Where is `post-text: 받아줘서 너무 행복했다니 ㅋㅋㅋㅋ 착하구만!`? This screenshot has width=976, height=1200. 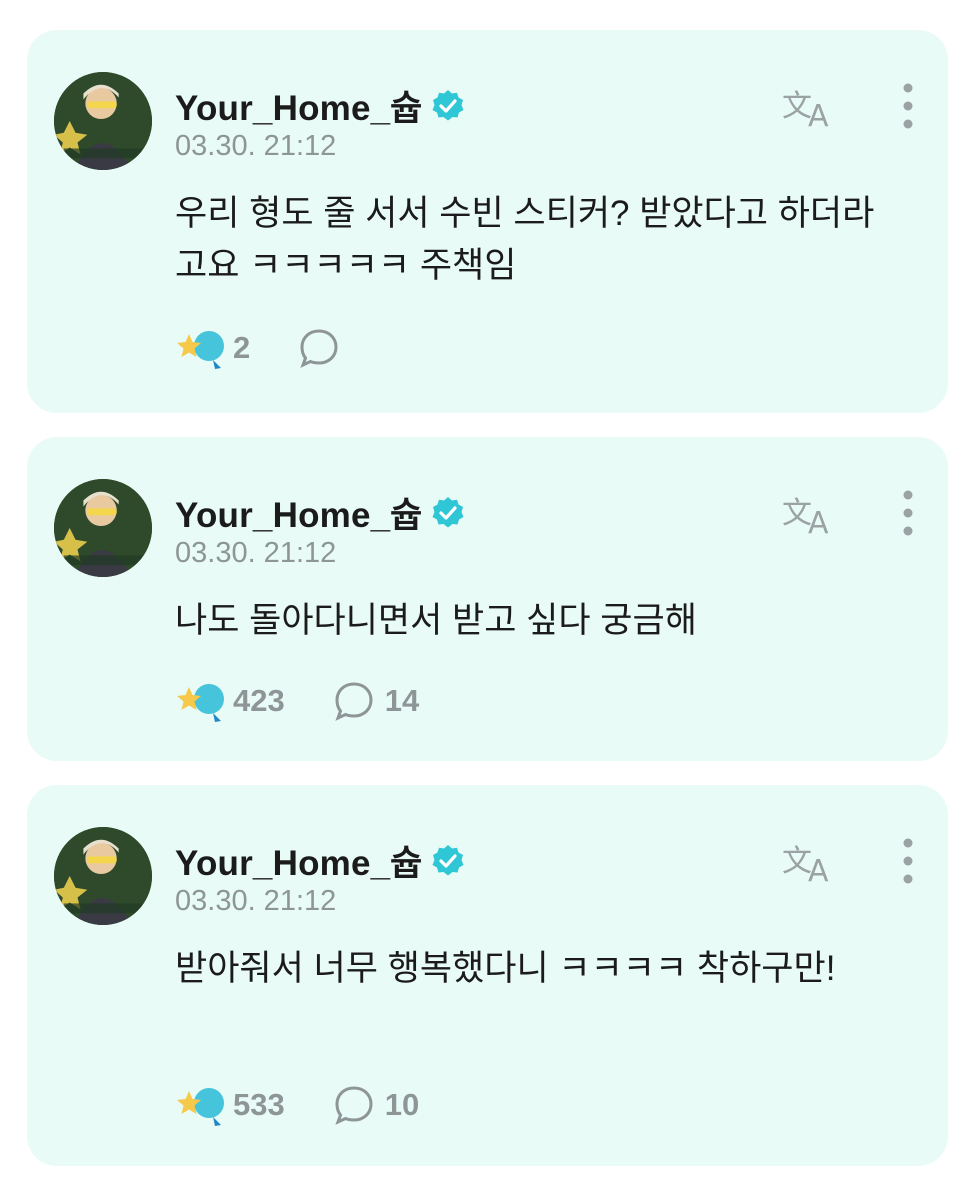
post-text: 받아줘서 너무 행복했다니 ㅋㅋㅋㅋ 착하구만! is located at coordinates (505, 968).